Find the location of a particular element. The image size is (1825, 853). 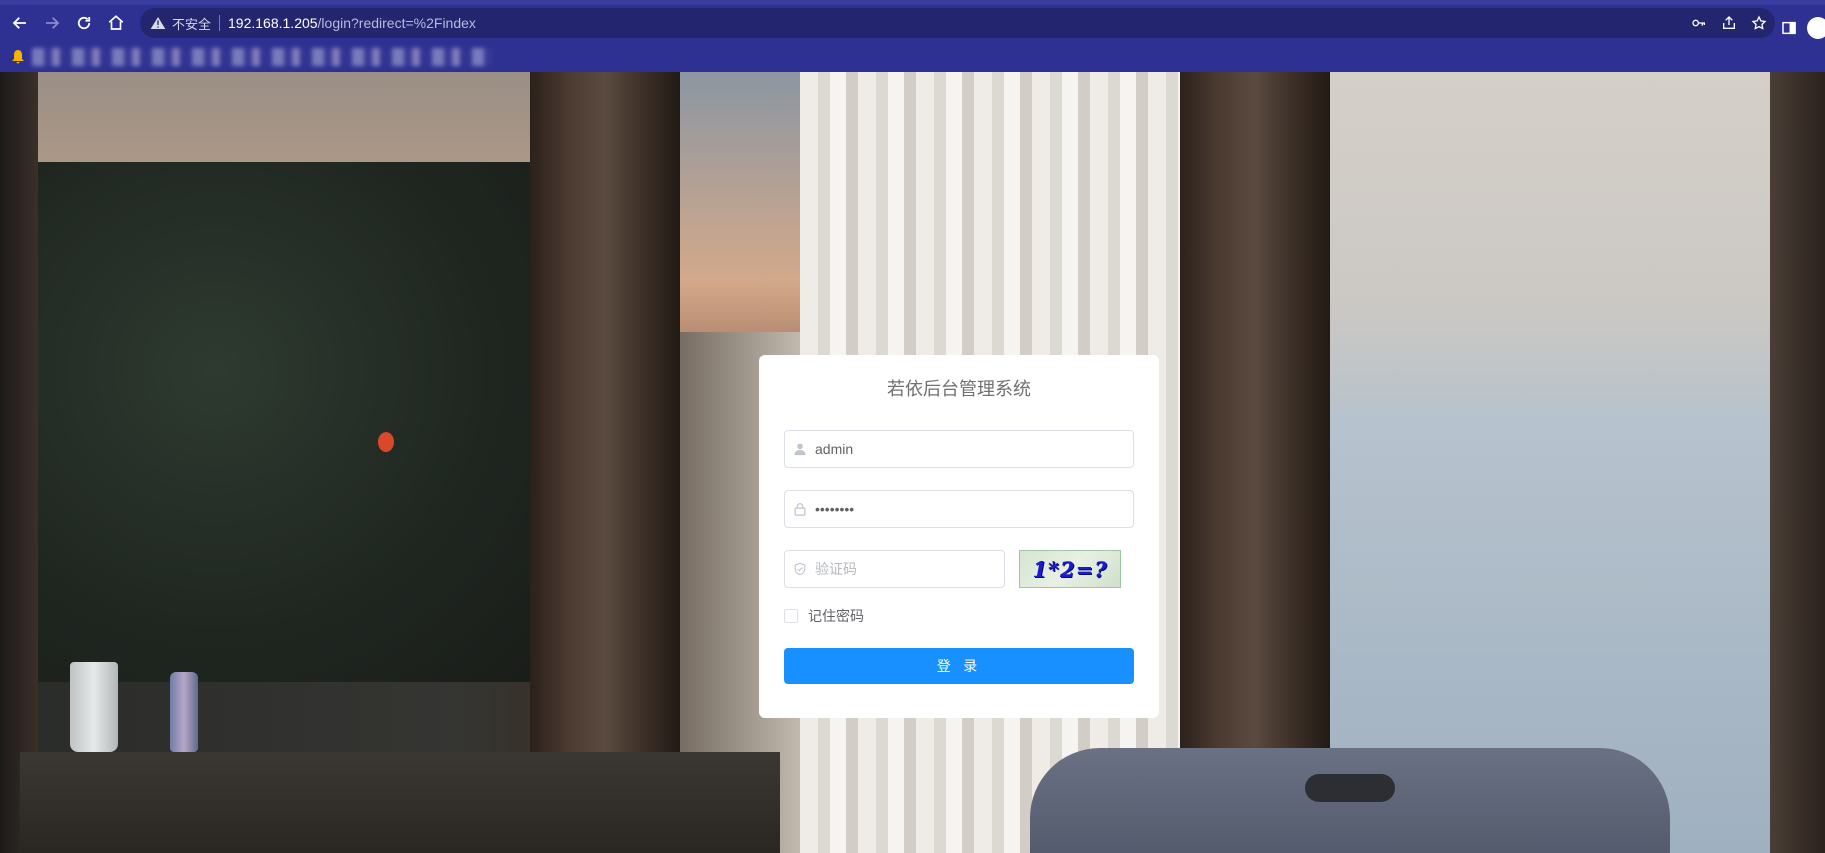

bell-icon is located at coordinates (18, 56).